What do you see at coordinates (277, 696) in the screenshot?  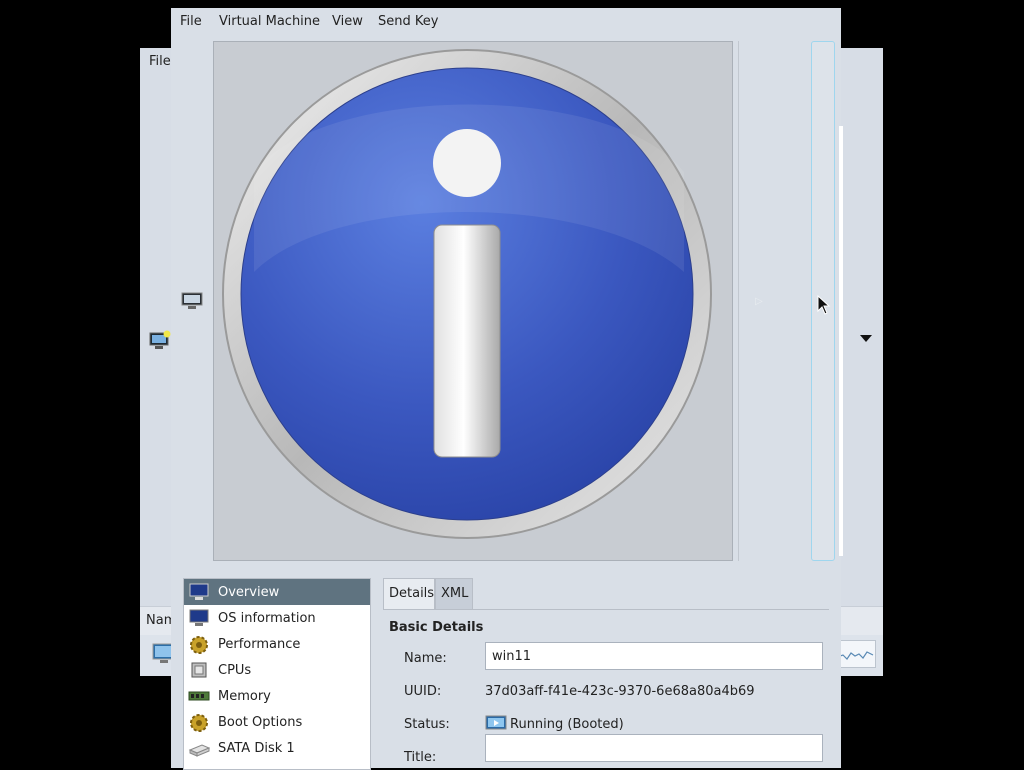 I see `nav-item-memory: Memory` at bounding box center [277, 696].